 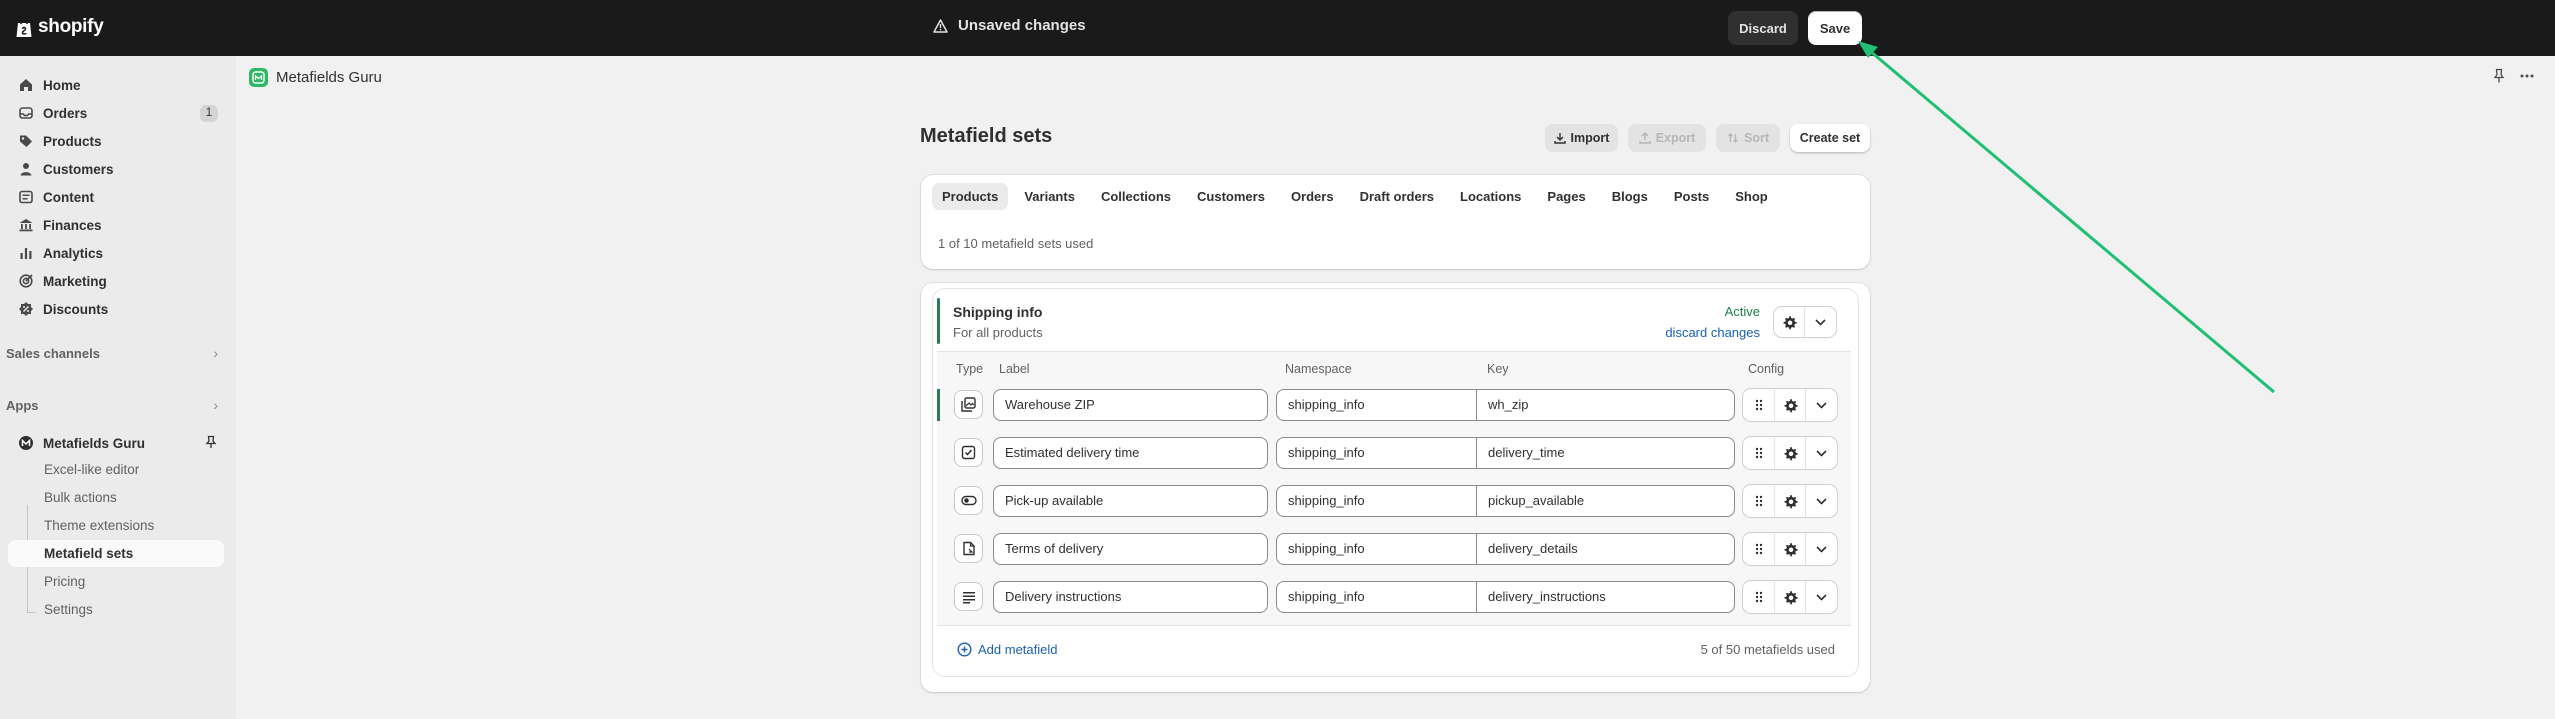 What do you see at coordinates (1130, 597) in the screenshot?
I see `label-input: Delivery instructions` at bounding box center [1130, 597].